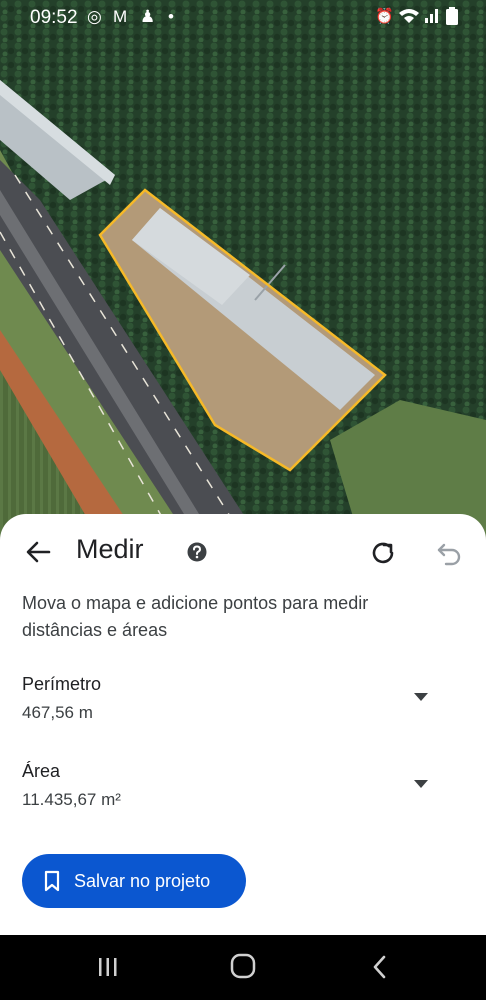  What do you see at coordinates (52, 881) in the screenshot?
I see `bookmark-icon` at bounding box center [52, 881].